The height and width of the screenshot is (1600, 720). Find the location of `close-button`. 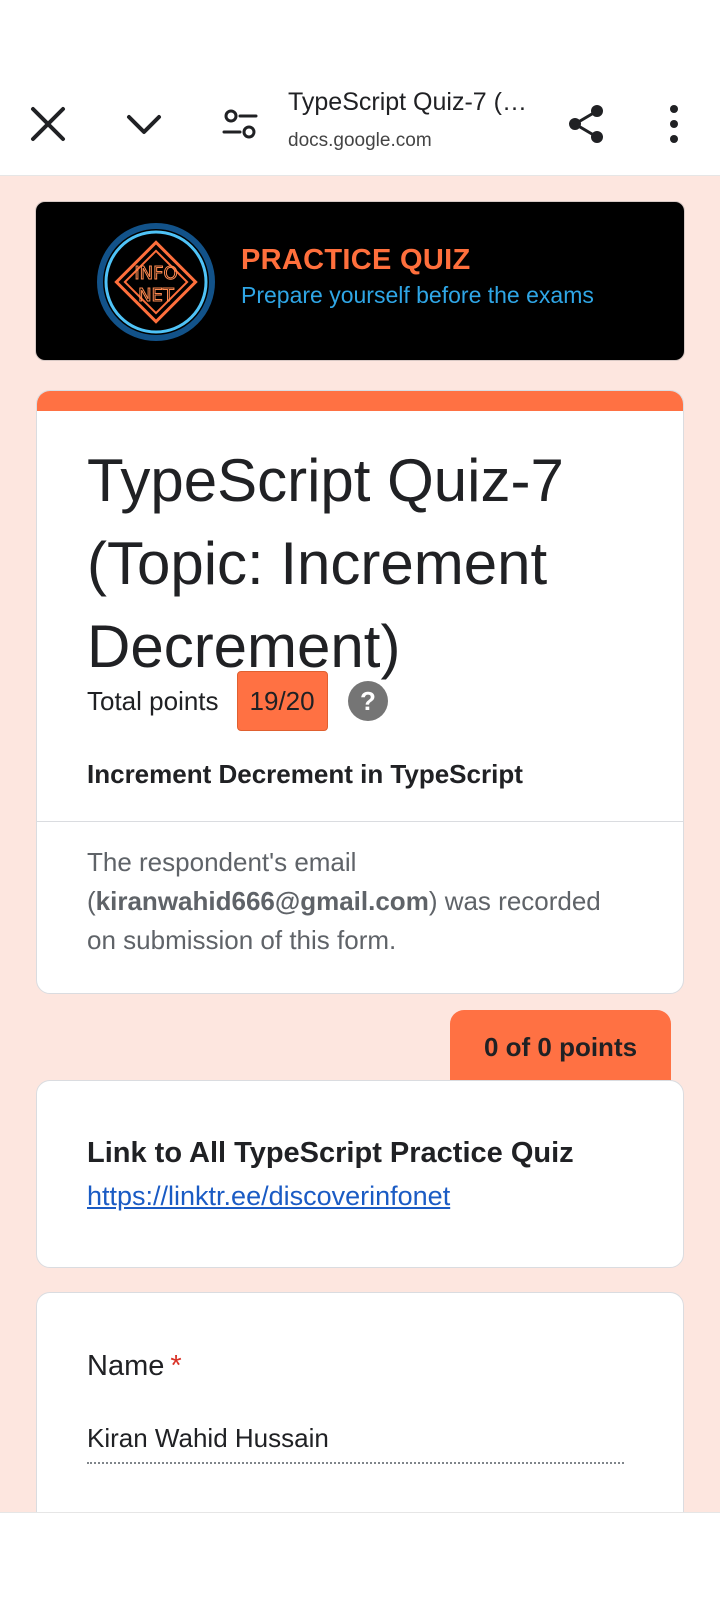

close-button is located at coordinates (48, 124).